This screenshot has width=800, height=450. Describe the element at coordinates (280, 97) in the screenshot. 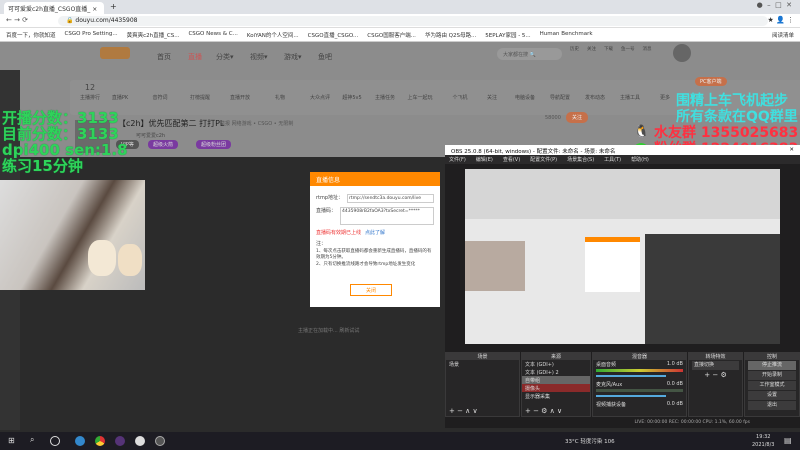

I see `tool-item: 礼物` at that location.